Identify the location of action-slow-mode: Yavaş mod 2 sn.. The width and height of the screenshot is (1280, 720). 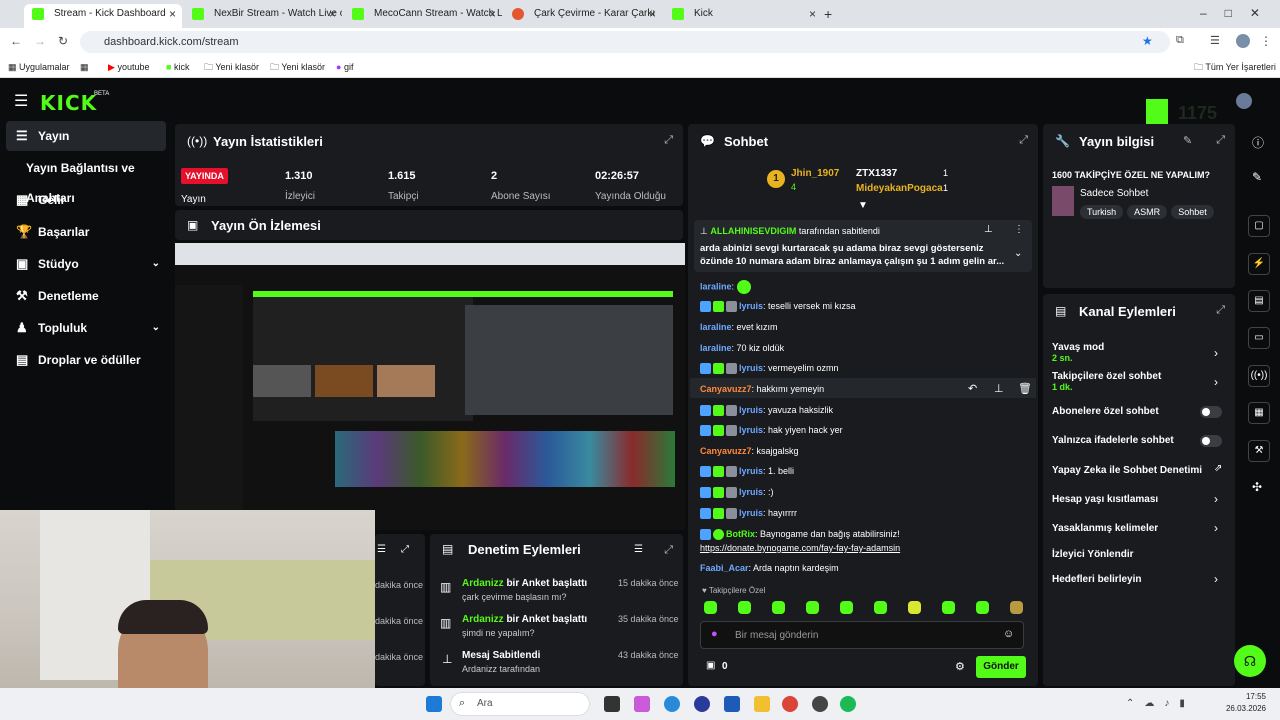
(1078, 352).